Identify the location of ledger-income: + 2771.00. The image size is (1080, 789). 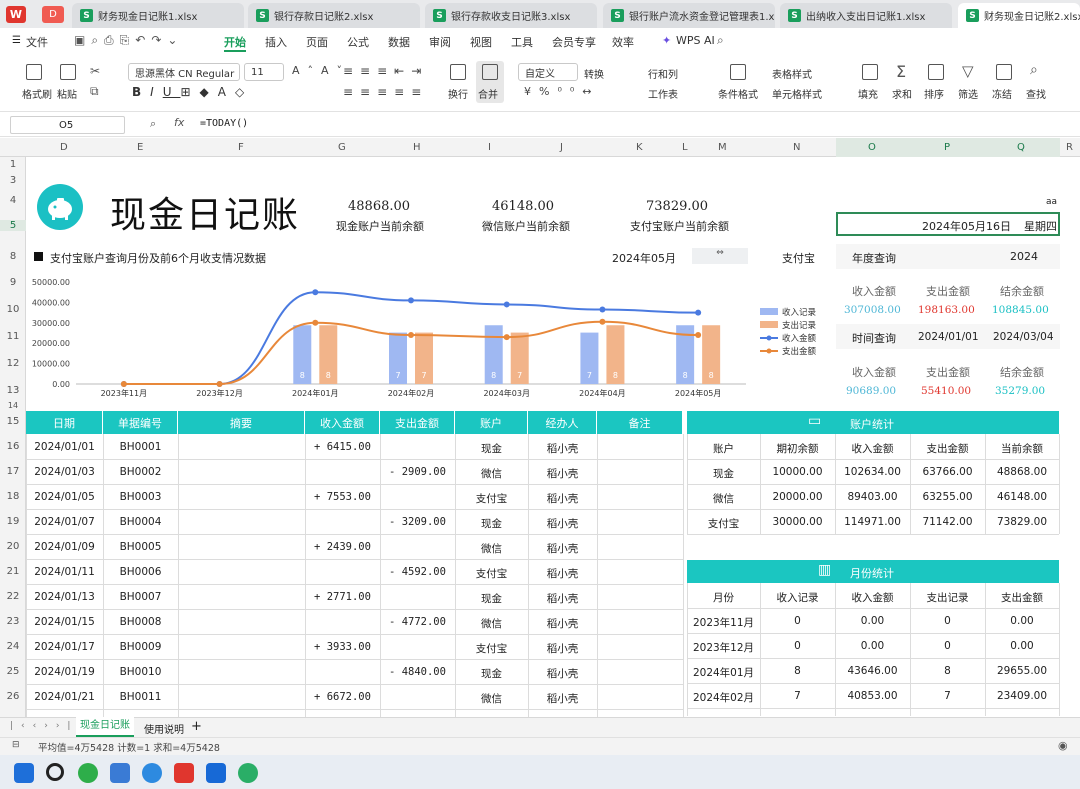
(342, 597).